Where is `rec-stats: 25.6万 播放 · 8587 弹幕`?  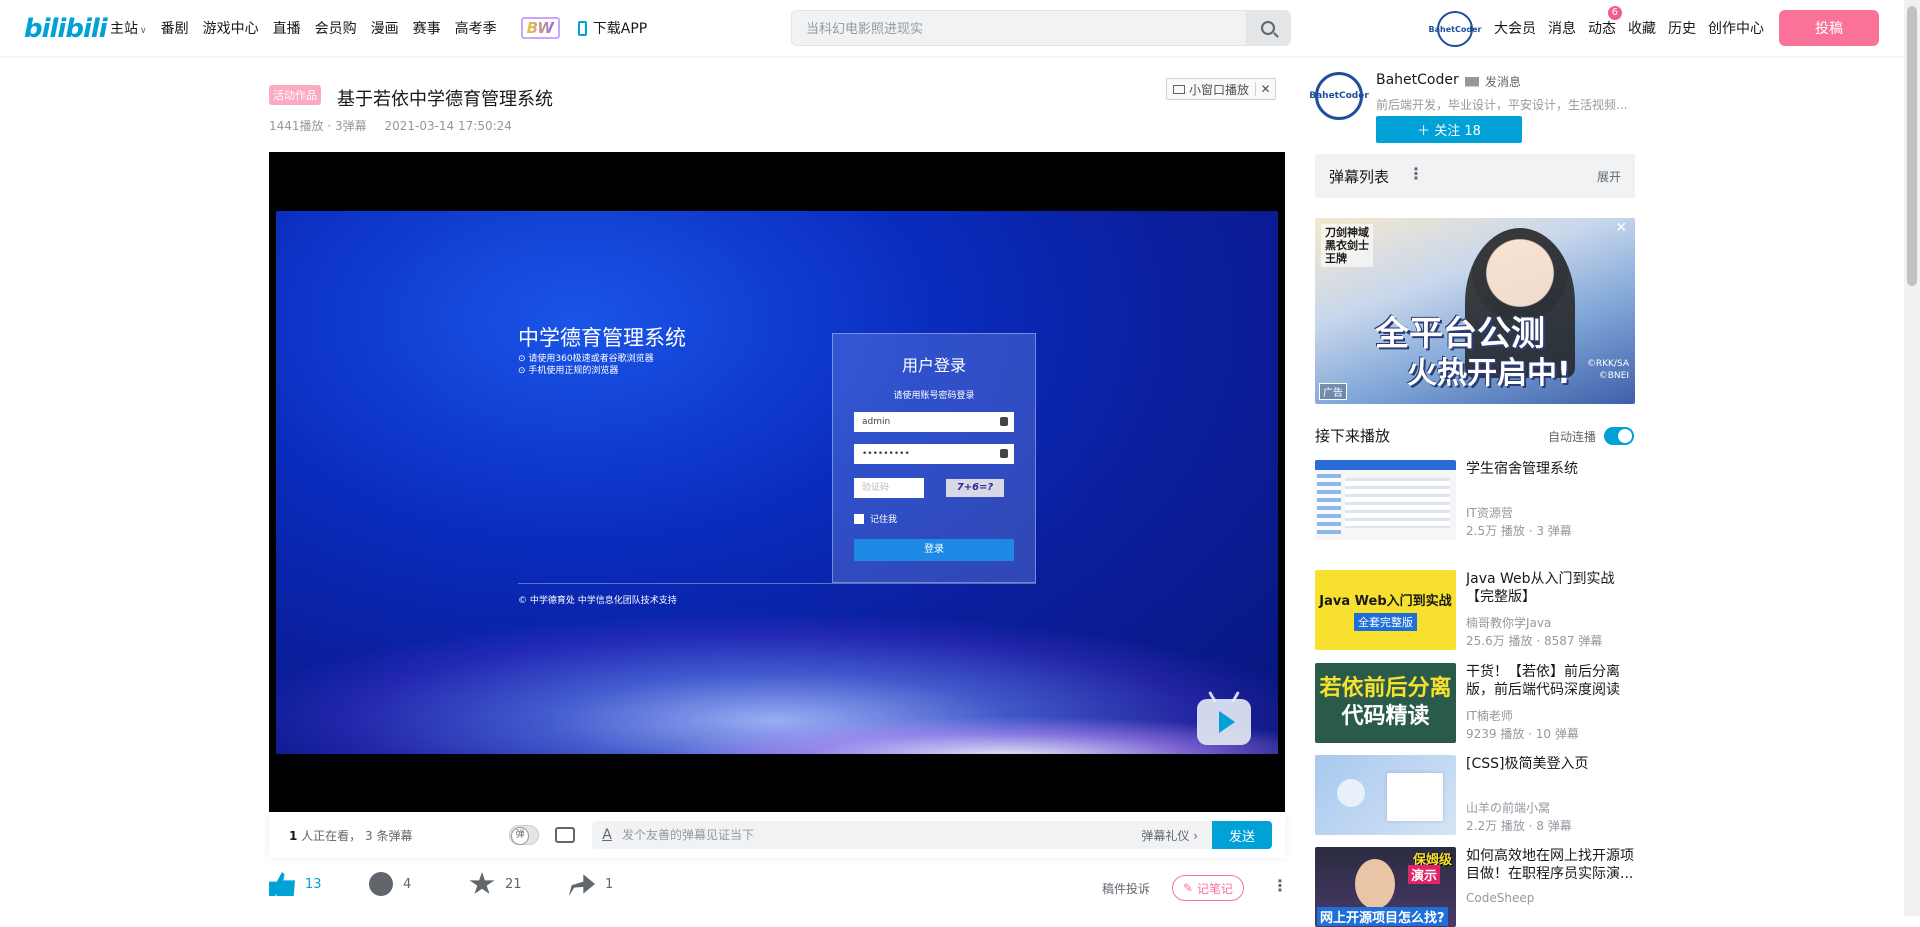 rec-stats: 25.6万 播放 · 8587 弹幕 is located at coordinates (1534, 641).